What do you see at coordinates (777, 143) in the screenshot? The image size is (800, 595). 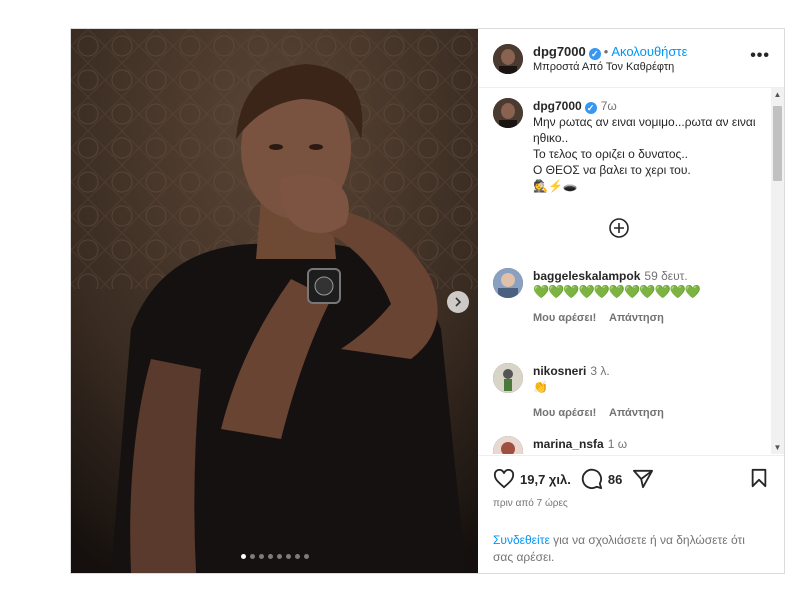 I see `scrollbar-thumb` at bounding box center [777, 143].